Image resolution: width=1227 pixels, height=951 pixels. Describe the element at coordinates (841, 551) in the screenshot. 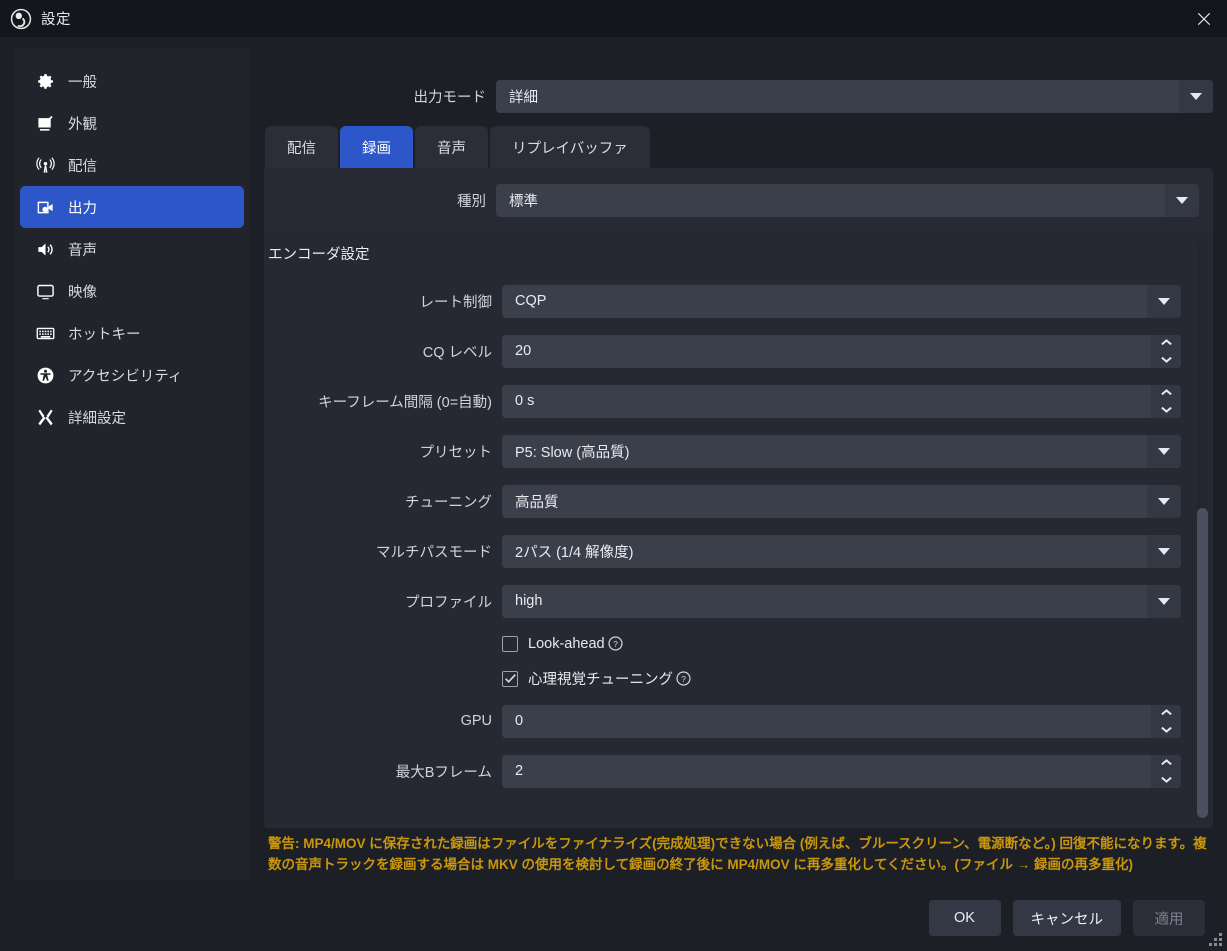

I see `multipass-mode-select: 2パス (1/4 解像度)` at that location.